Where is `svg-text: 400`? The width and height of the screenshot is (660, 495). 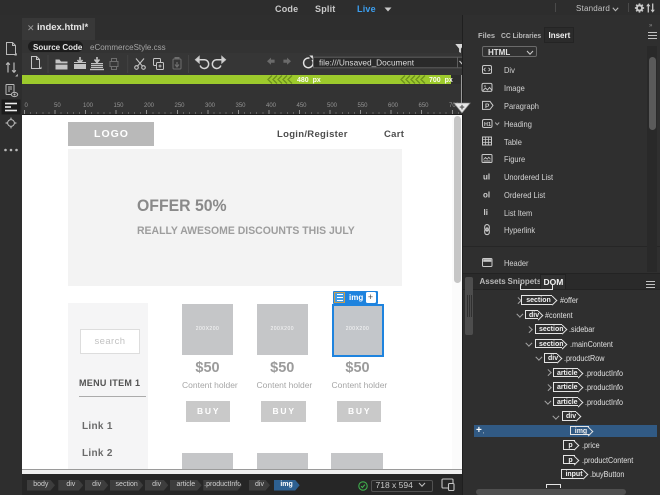
svg-text: 400 is located at coordinates (271, 106).